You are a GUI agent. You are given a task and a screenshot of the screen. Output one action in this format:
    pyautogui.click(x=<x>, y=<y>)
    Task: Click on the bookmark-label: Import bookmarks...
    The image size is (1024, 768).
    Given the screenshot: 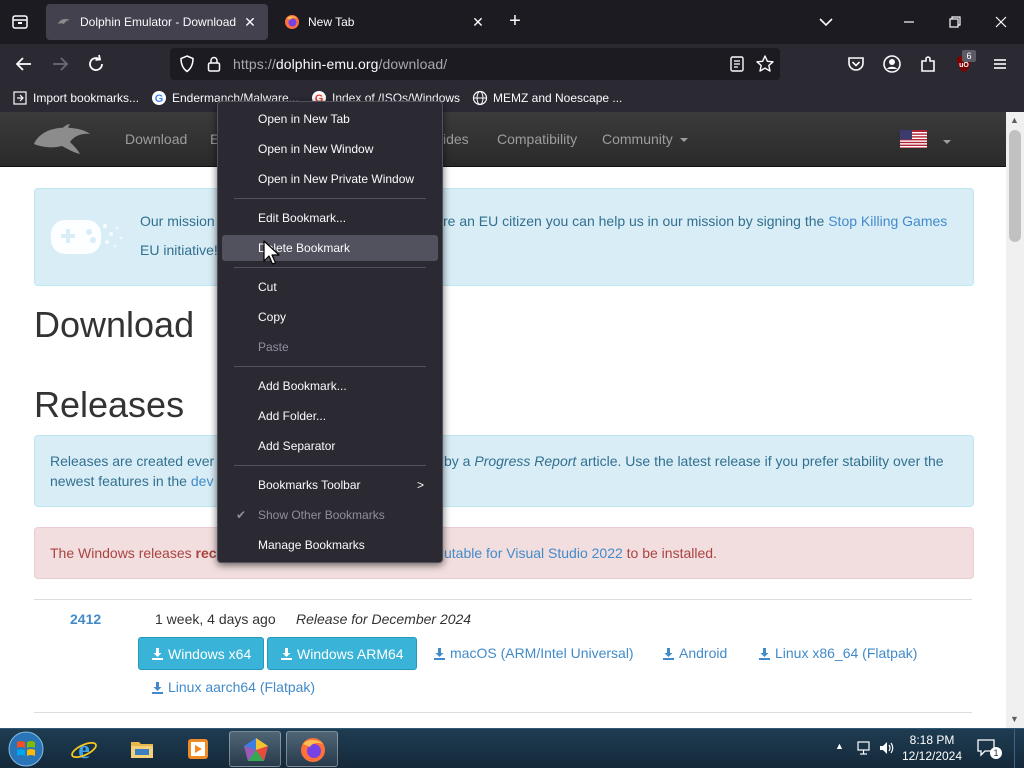 What is the action you would take?
    pyautogui.click(x=86, y=98)
    